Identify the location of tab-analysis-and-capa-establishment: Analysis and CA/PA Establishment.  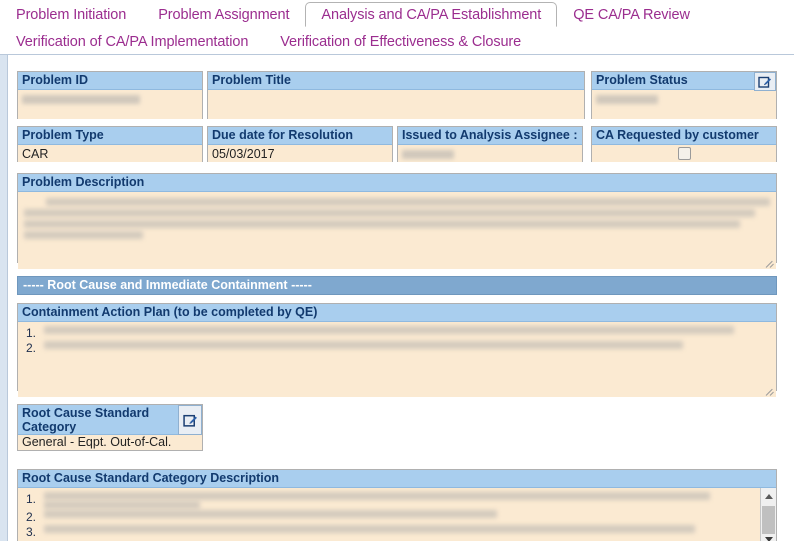
(431, 14).